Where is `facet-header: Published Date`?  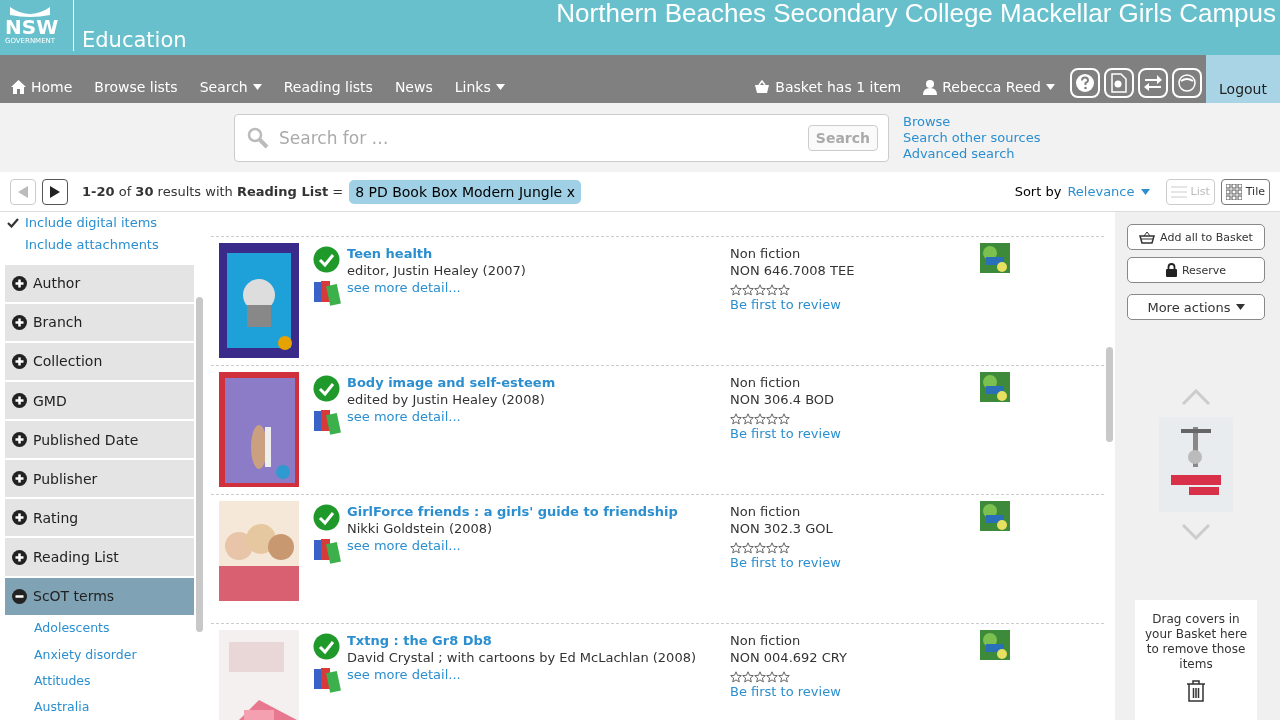
facet-header: Published Date is located at coordinates (99, 440).